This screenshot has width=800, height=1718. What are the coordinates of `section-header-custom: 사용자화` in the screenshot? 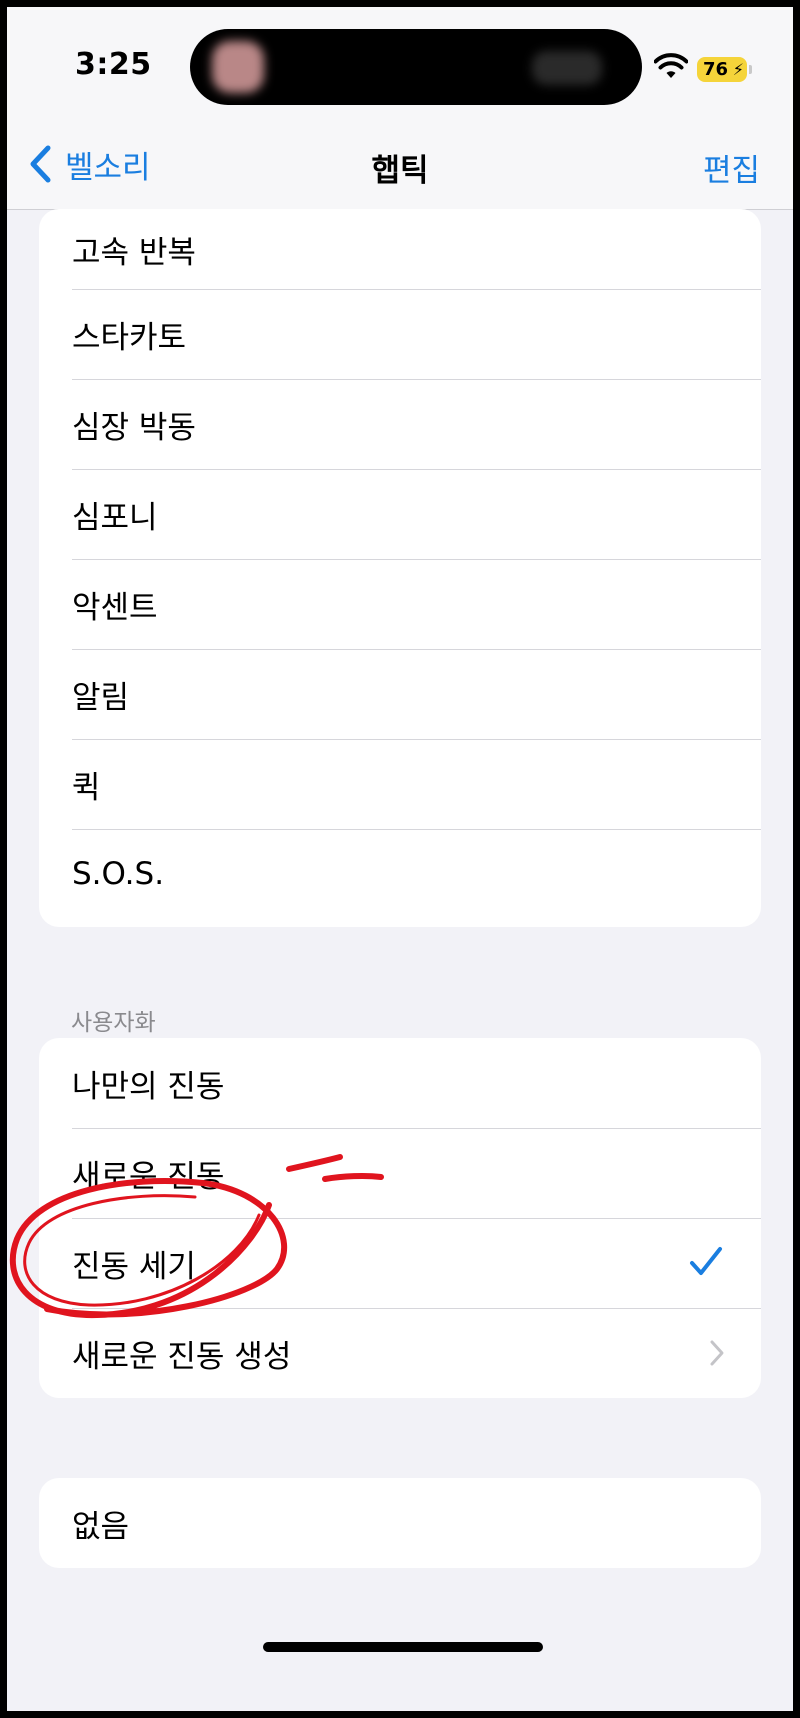 It's located at (113, 1023).